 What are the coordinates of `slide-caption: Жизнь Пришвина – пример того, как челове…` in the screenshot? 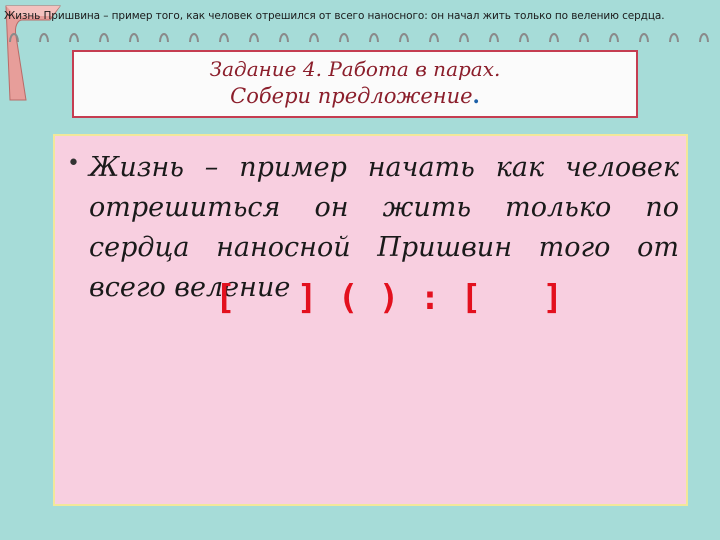 It's located at (334, 16).